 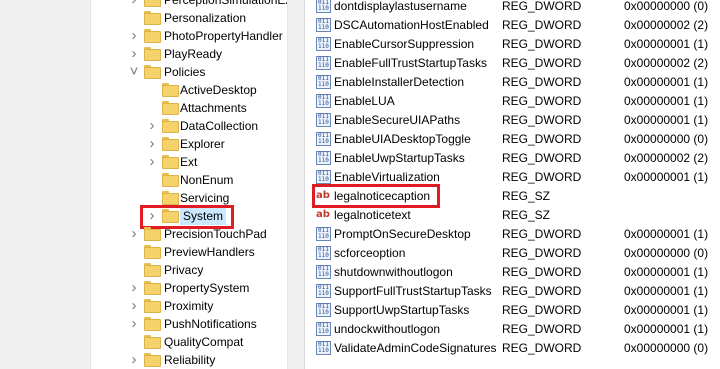 What do you see at coordinates (402, 234) in the screenshot?
I see `value-name: PromptOnSecureDesktop` at bounding box center [402, 234].